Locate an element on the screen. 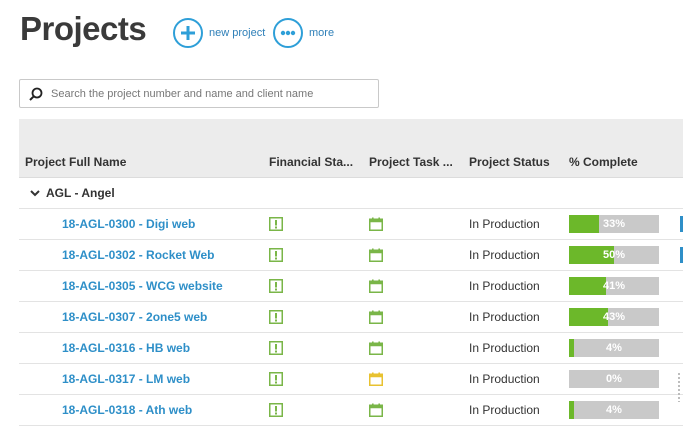 Image resolution: width=683 pixels, height=434 pixels. progress-label: 43% is located at coordinates (614, 317).